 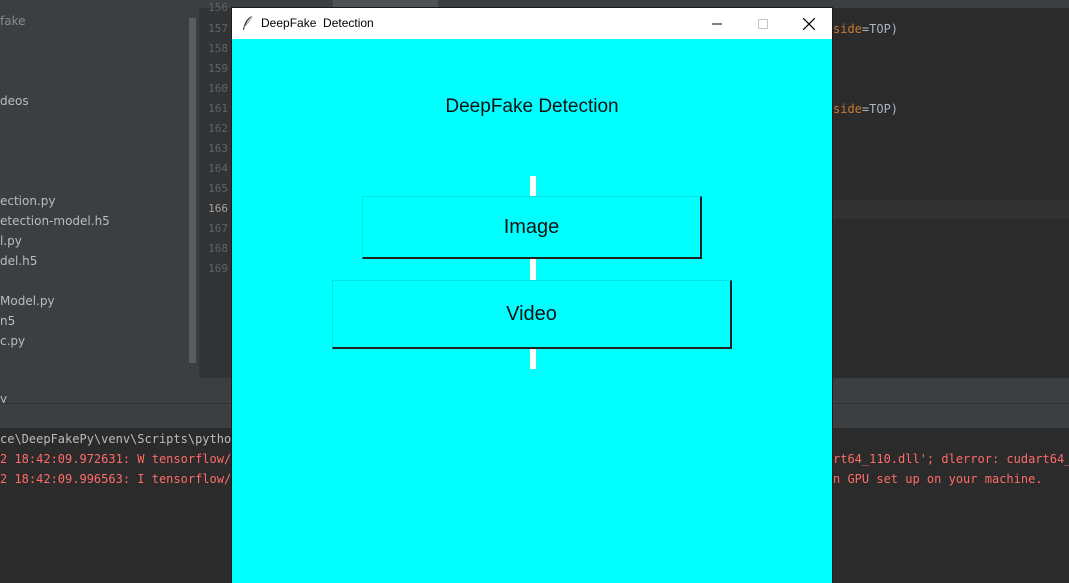 What do you see at coordinates (218, 28) in the screenshot?
I see `line-number: 157` at bounding box center [218, 28].